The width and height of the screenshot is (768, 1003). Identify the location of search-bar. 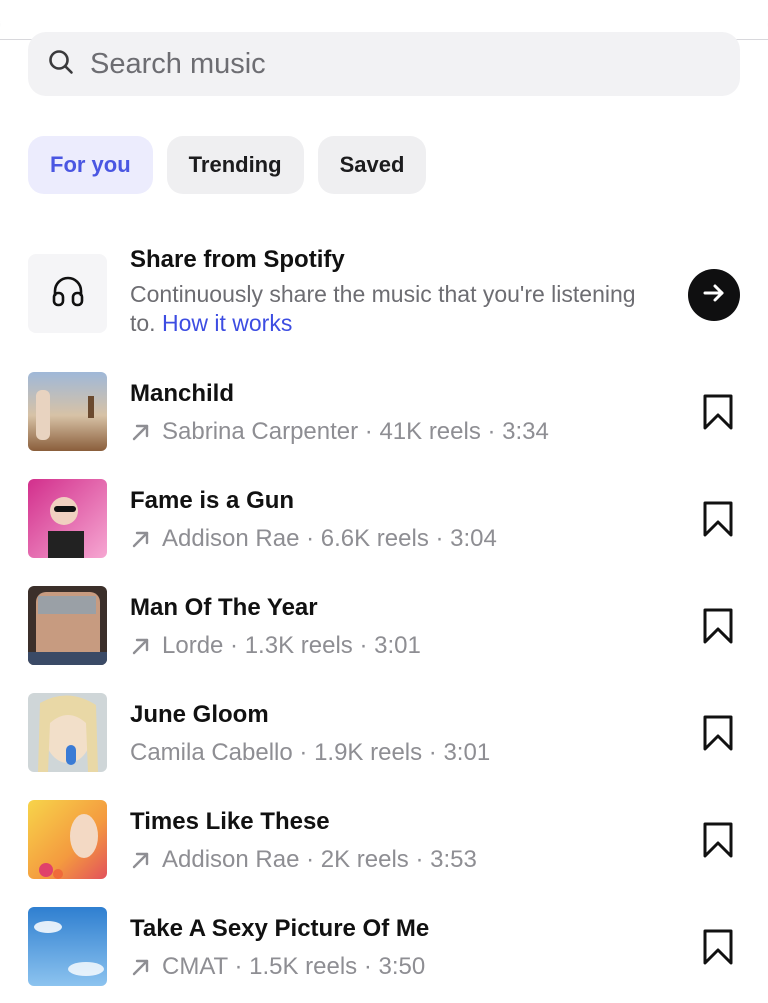
(384, 64).